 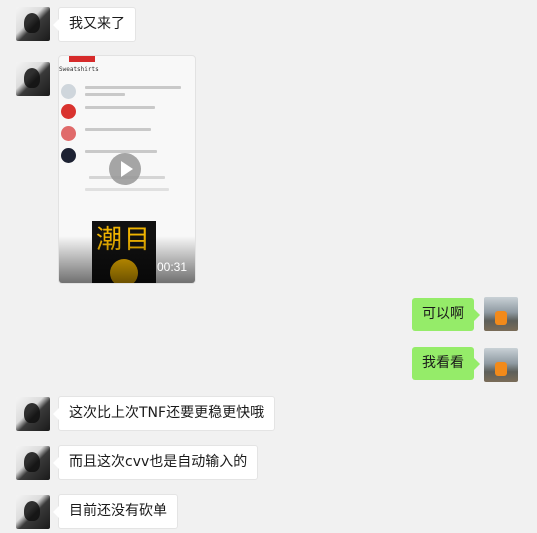 I want to click on brand-tag, so click(x=82, y=59).